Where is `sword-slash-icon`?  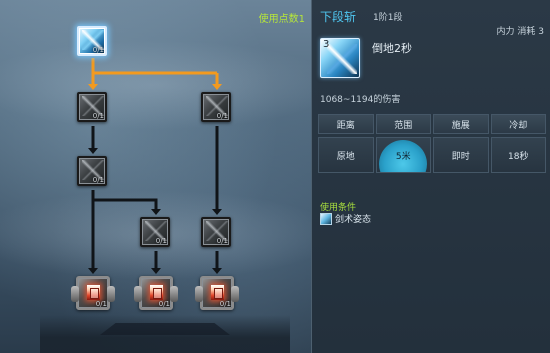 sword-slash-icon is located at coordinates (342, 59).